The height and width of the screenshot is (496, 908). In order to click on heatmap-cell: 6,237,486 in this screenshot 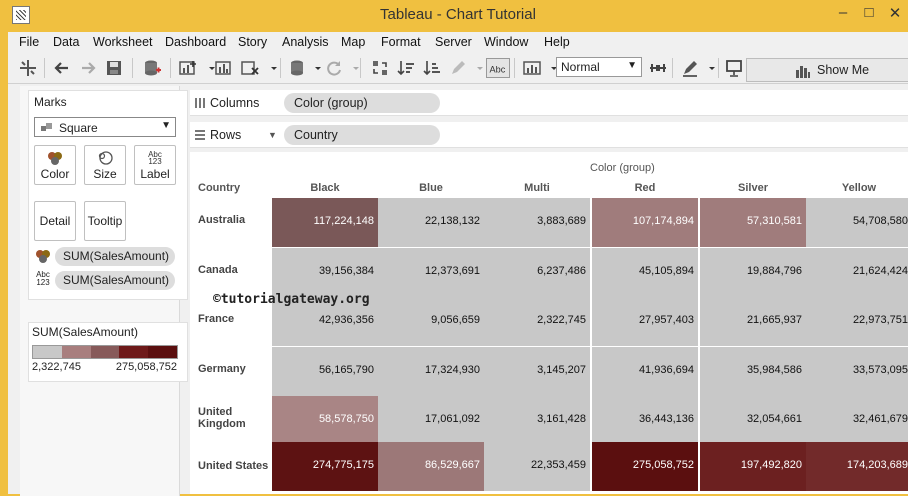, I will do `click(537, 272)`.